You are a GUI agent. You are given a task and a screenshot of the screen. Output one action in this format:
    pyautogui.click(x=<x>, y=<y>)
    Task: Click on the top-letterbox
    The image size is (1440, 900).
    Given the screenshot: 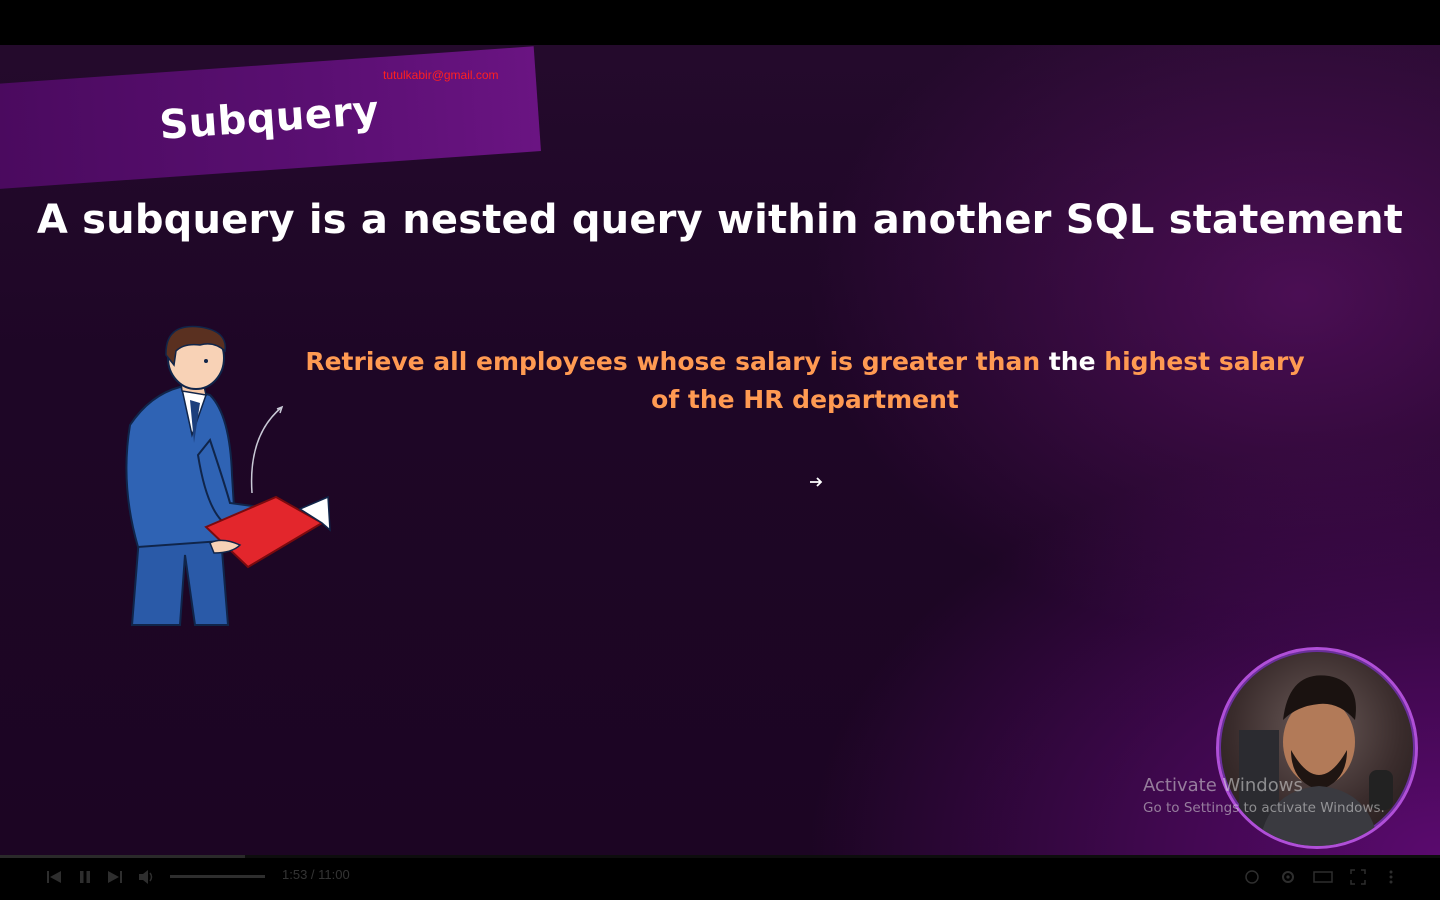 What is the action you would take?
    pyautogui.click(x=720, y=22)
    